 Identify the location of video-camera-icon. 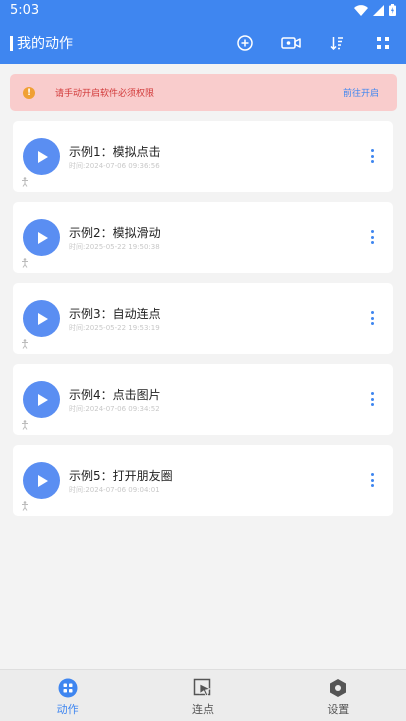
(291, 43).